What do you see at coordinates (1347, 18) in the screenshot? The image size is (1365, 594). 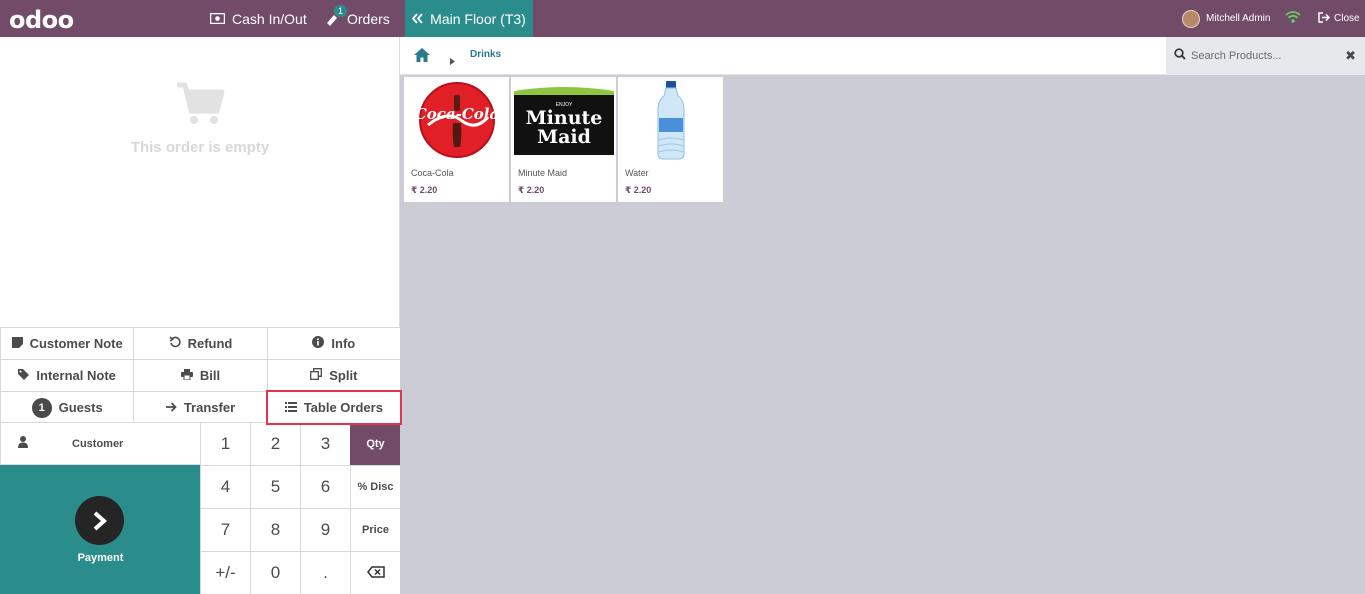 I see `close-label: Close` at bounding box center [1347, 18].